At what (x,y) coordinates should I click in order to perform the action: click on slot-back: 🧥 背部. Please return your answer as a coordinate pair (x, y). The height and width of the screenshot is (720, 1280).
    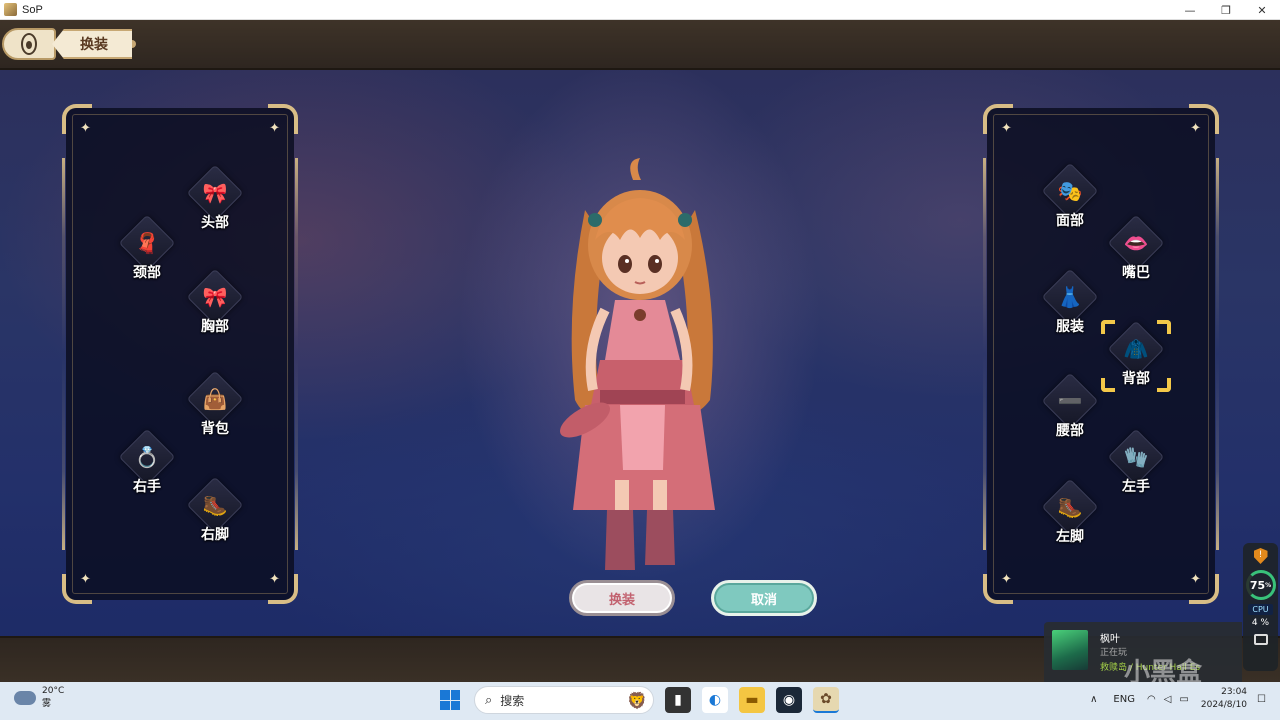
    Looking at the image, I should click on (1136, 357).